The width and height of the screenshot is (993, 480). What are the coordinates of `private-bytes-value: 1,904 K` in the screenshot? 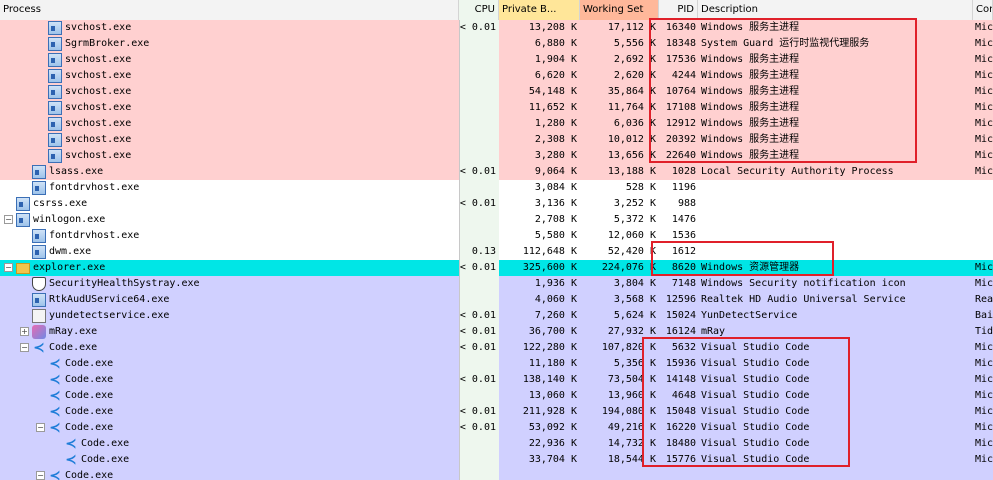 It's located at (555, 59).